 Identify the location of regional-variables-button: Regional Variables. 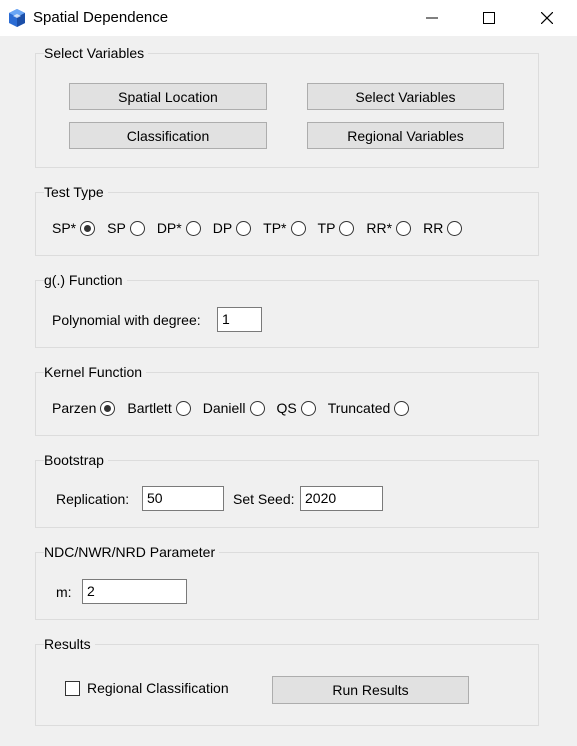
(405, 135).